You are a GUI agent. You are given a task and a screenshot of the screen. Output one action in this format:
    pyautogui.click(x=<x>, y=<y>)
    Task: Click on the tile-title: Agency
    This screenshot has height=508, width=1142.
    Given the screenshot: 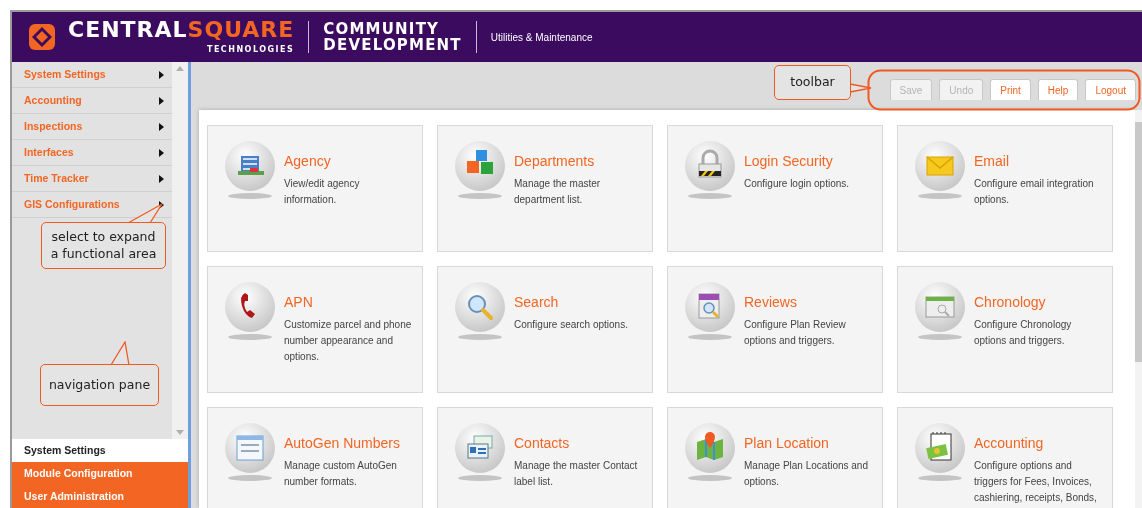 What is the action you would take?
    pyautogui.click(x=308, y=161)
    